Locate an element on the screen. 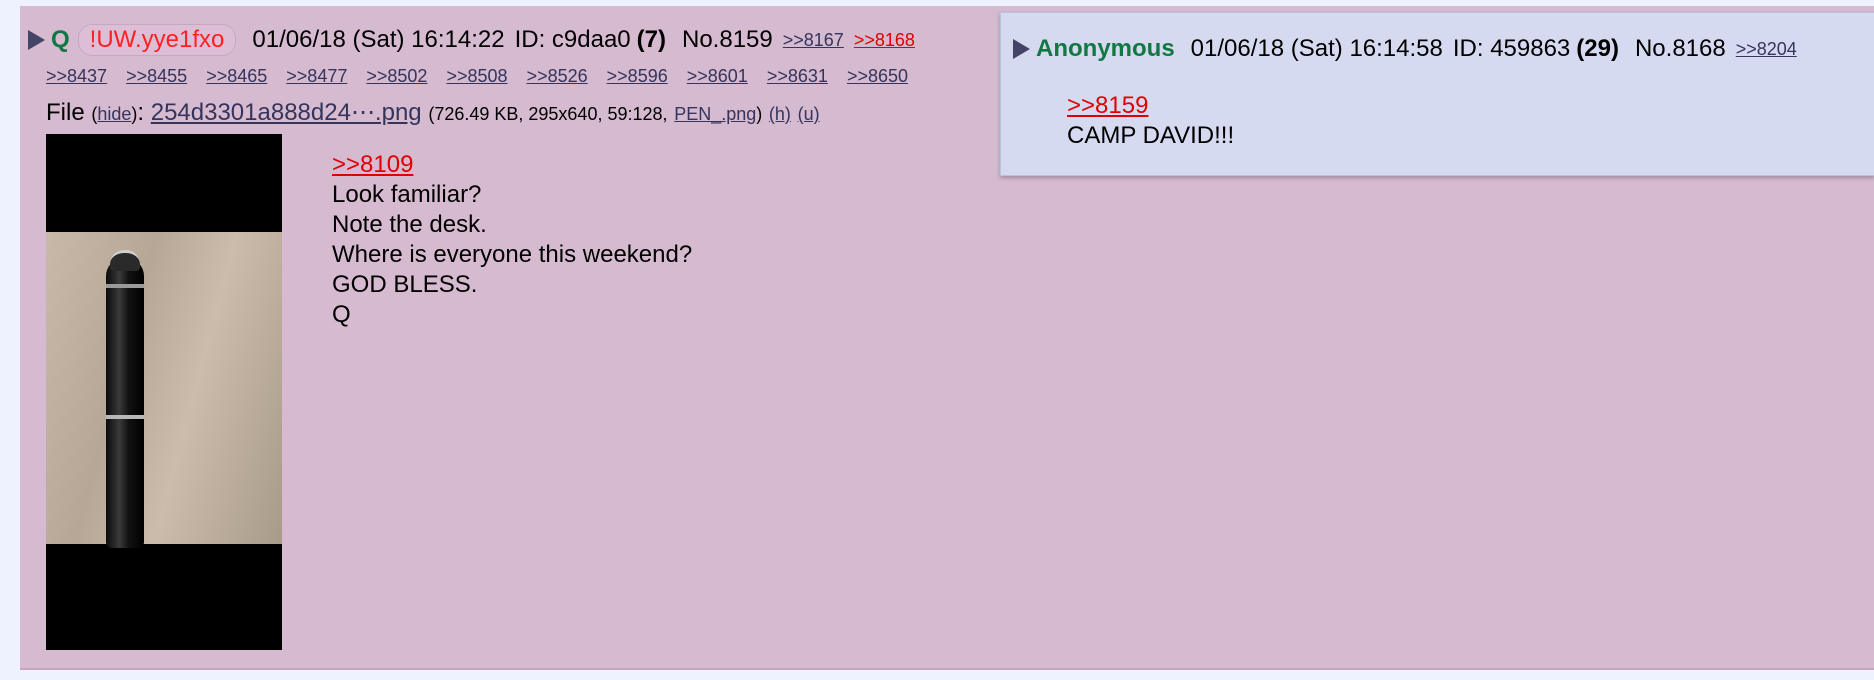 The height and width of the screenshot is (680, 1874). file-details: (726.49 KB, 295x640, 59:128, is located at coordinates (548, 114).